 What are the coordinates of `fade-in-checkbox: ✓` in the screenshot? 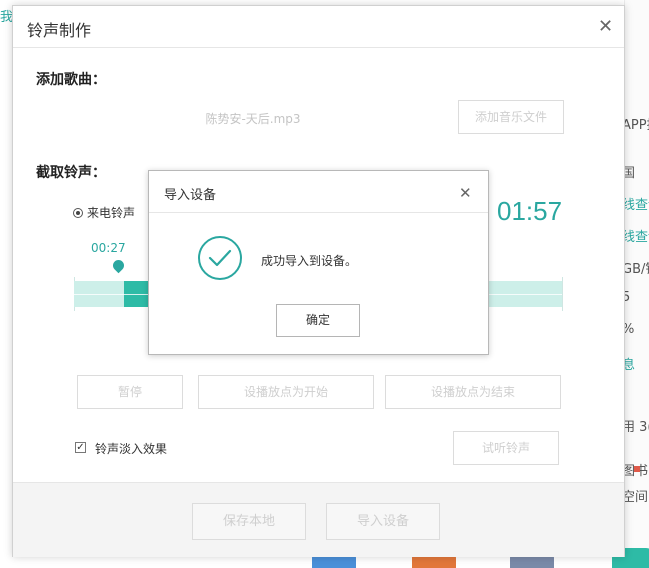 It's located at (80, 447).